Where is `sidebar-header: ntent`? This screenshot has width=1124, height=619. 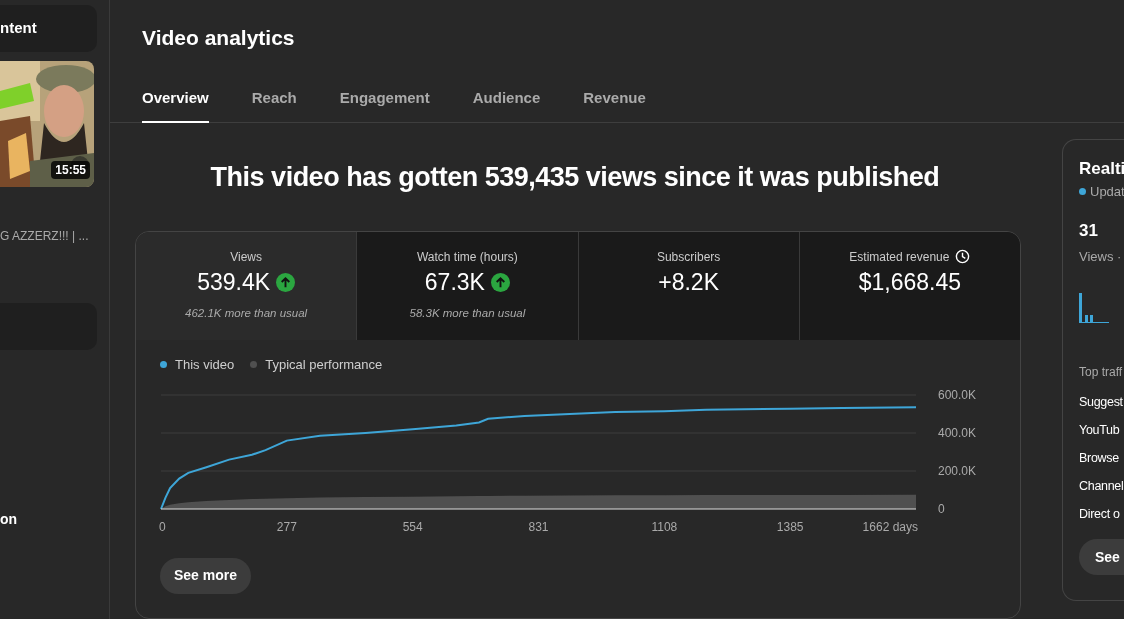 sidebar-header: ntent is located at coordinates (18, 28).